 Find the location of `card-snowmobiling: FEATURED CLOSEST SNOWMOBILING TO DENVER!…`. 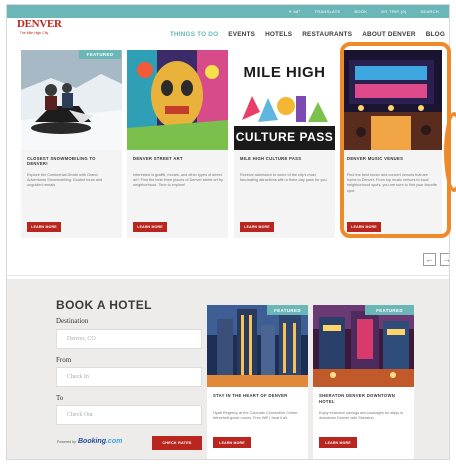

card-snowmobiling: FEATURED CLOSEST SNOWMOBILING TO DENVER!… is located at coordinates (71, 144).